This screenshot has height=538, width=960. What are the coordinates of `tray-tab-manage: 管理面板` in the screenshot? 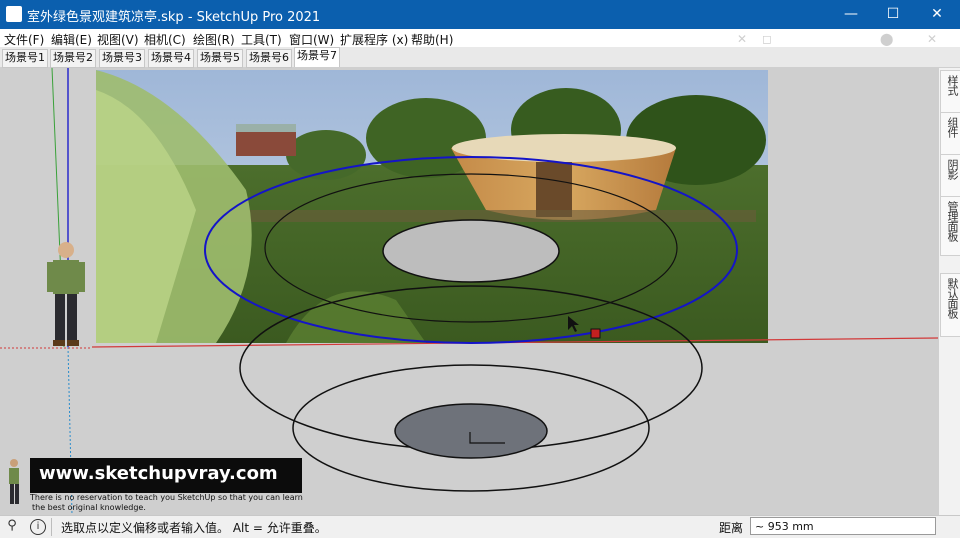 It's located at (950, 226).